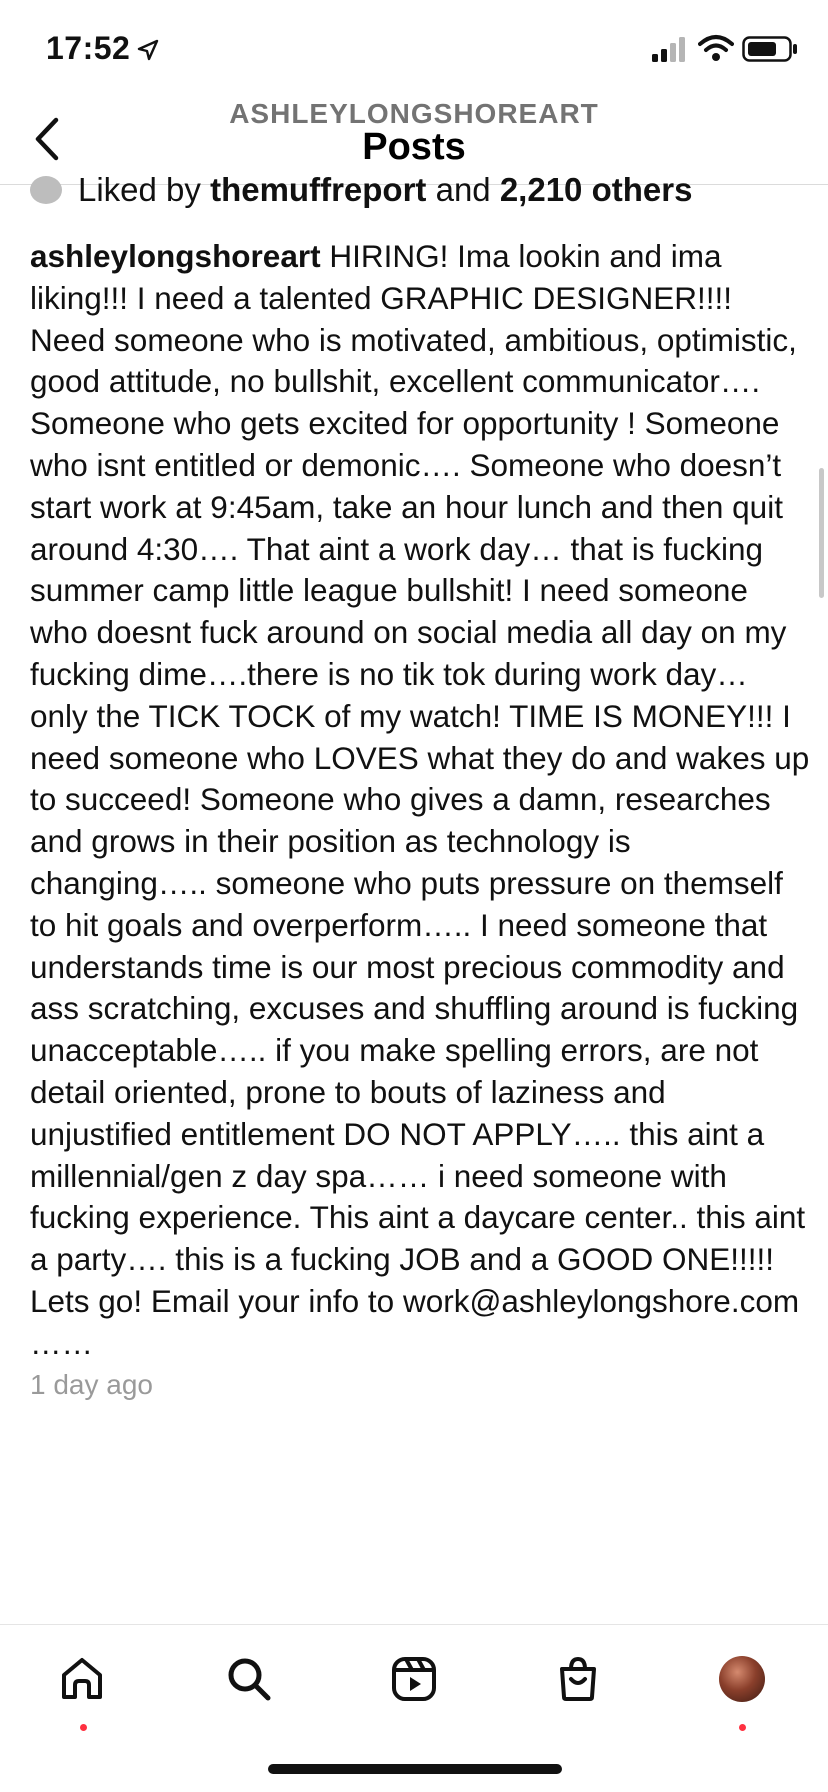  I want to click on nav-reels, so click(414, 1679).